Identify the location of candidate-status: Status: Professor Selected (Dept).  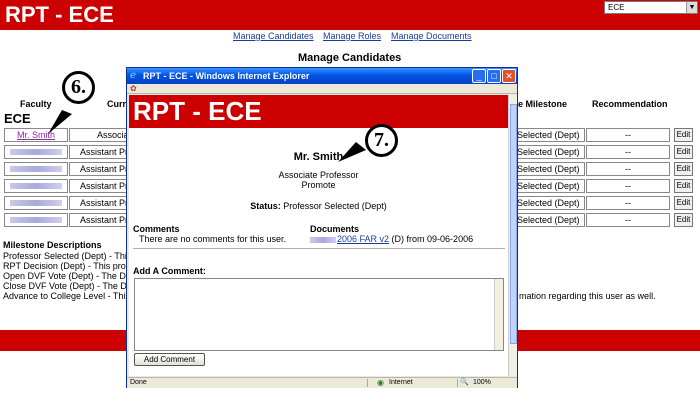
(318, 206).